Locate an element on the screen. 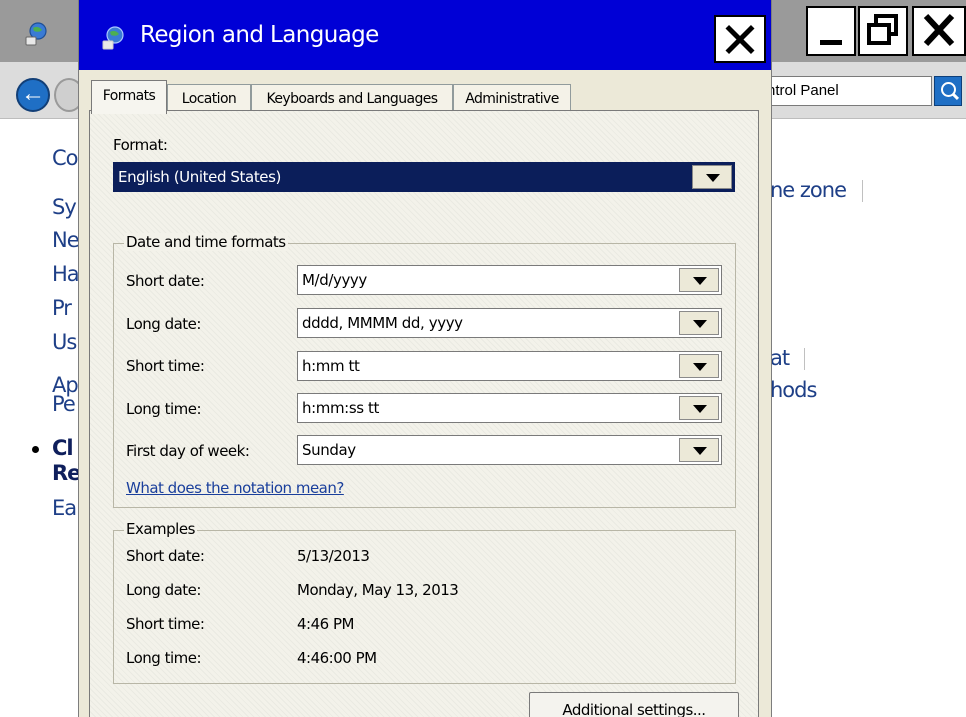 This screenshot has width=966, height=717. long-date-value: dddd, MMMM dd, yyyy is located at coordinates (382, 323).